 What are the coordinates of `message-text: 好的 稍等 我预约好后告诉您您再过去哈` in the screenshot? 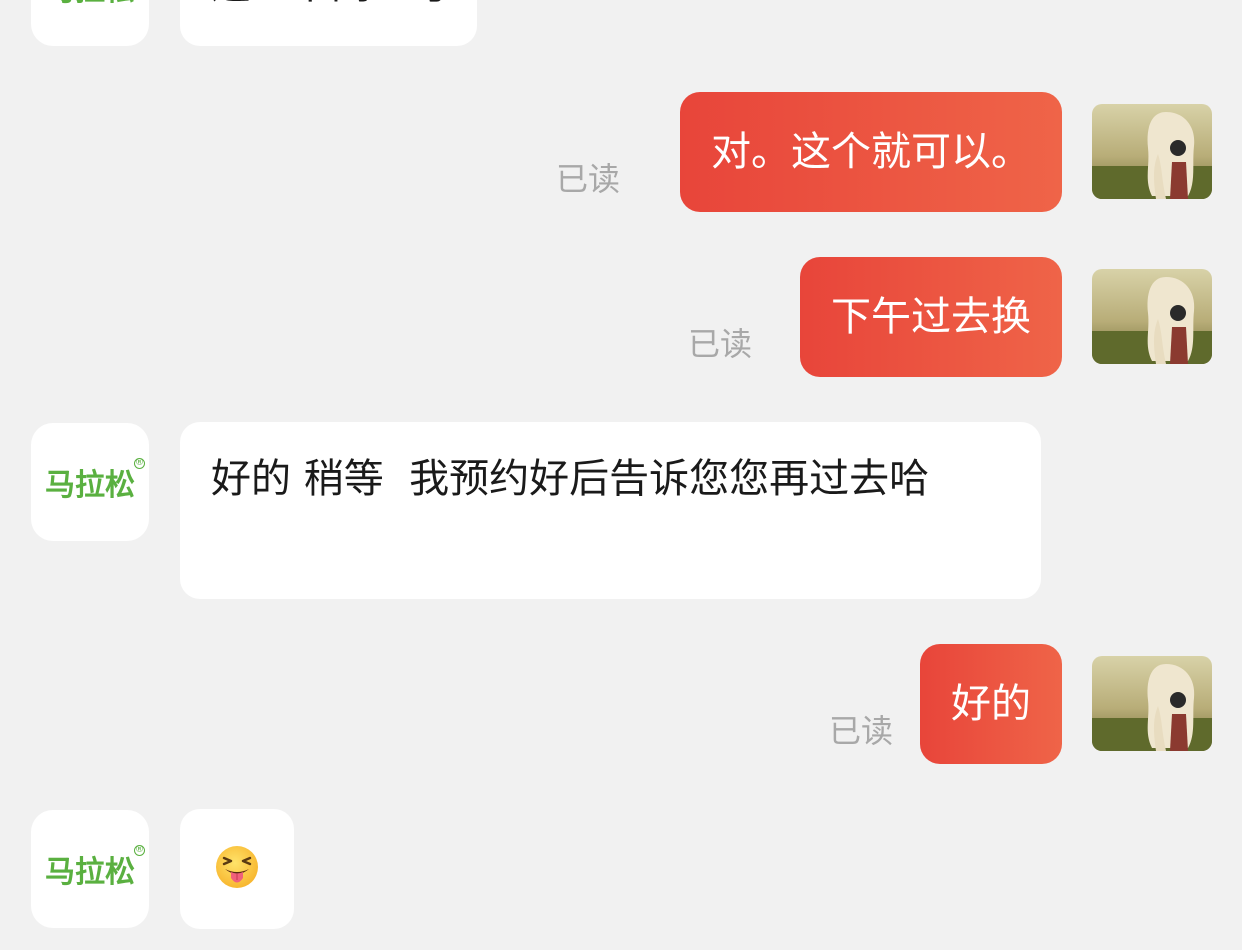 It's located at (570, 479).